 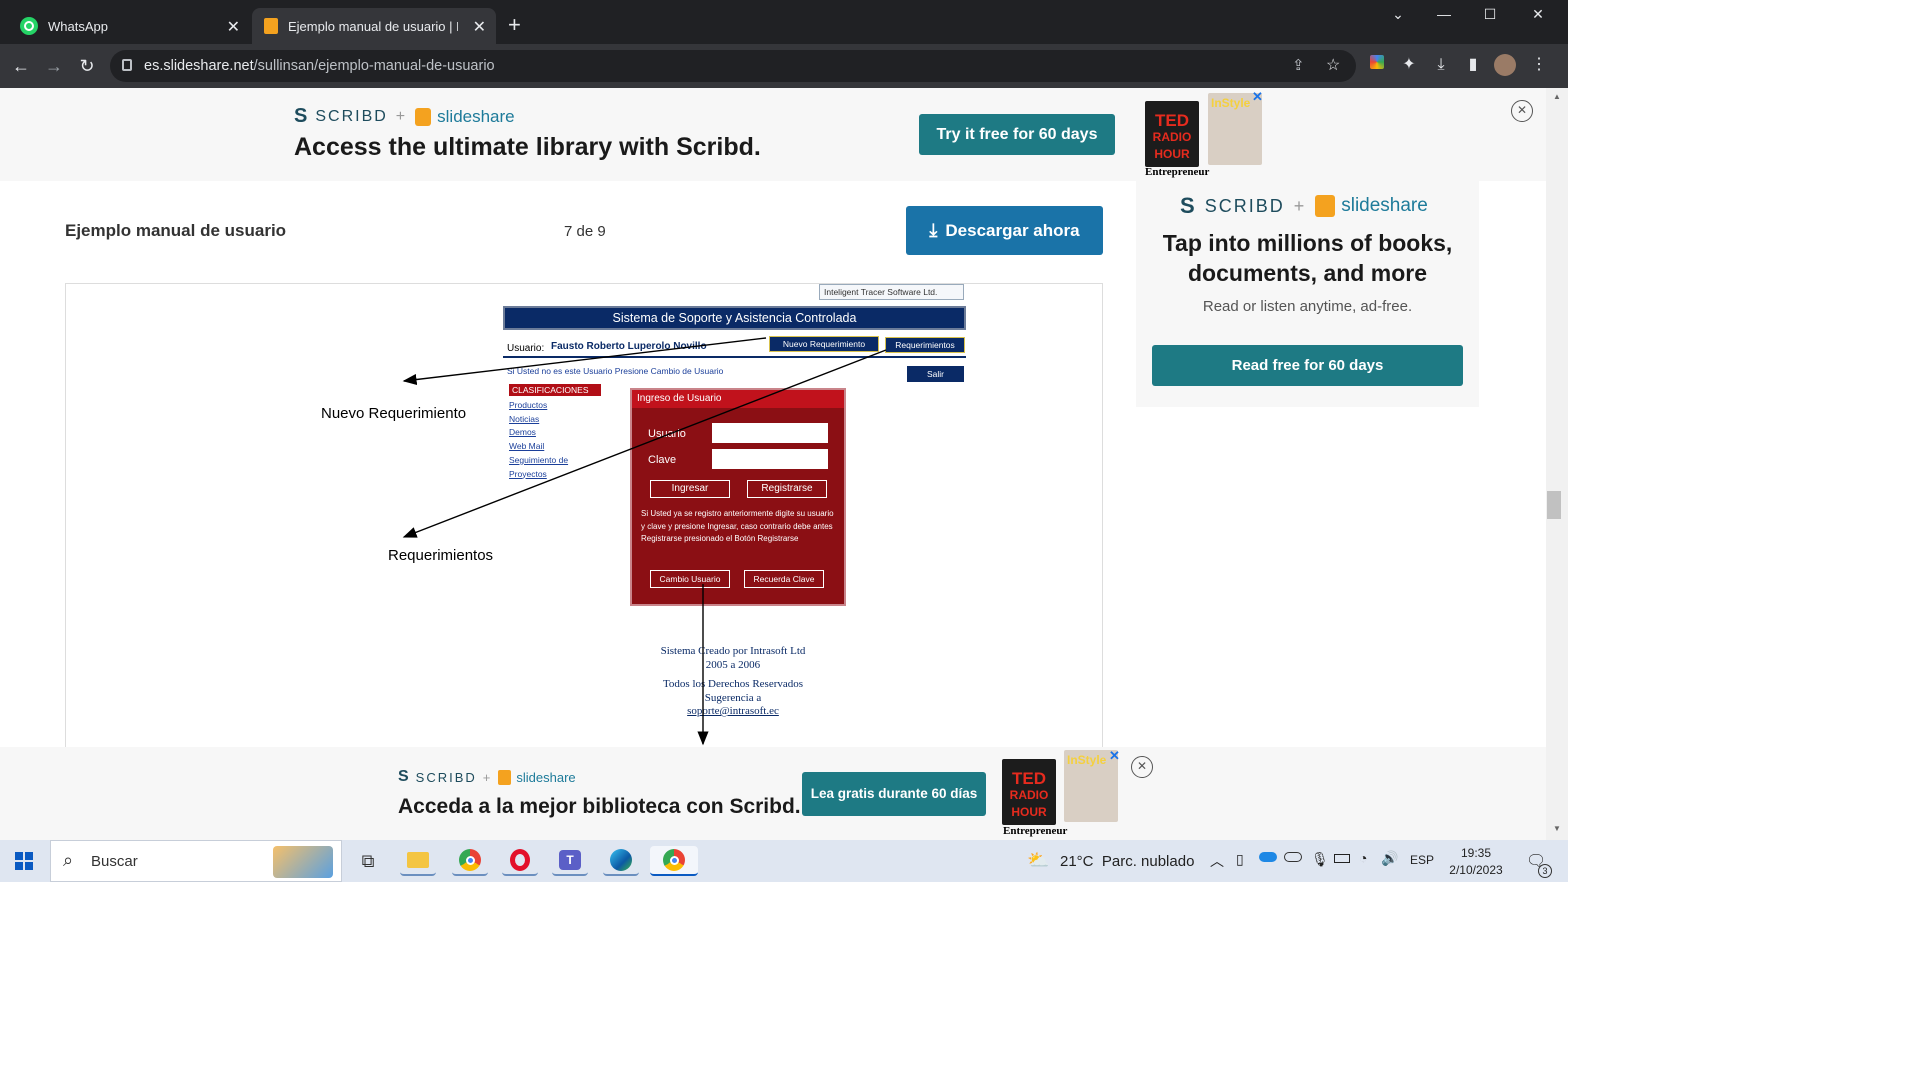 What do you see at coordinates (894, 794) in the screenshot?
I see `read-free-spanish-button: Lea gratis durante 60 días` at bounding box center [894, 794].